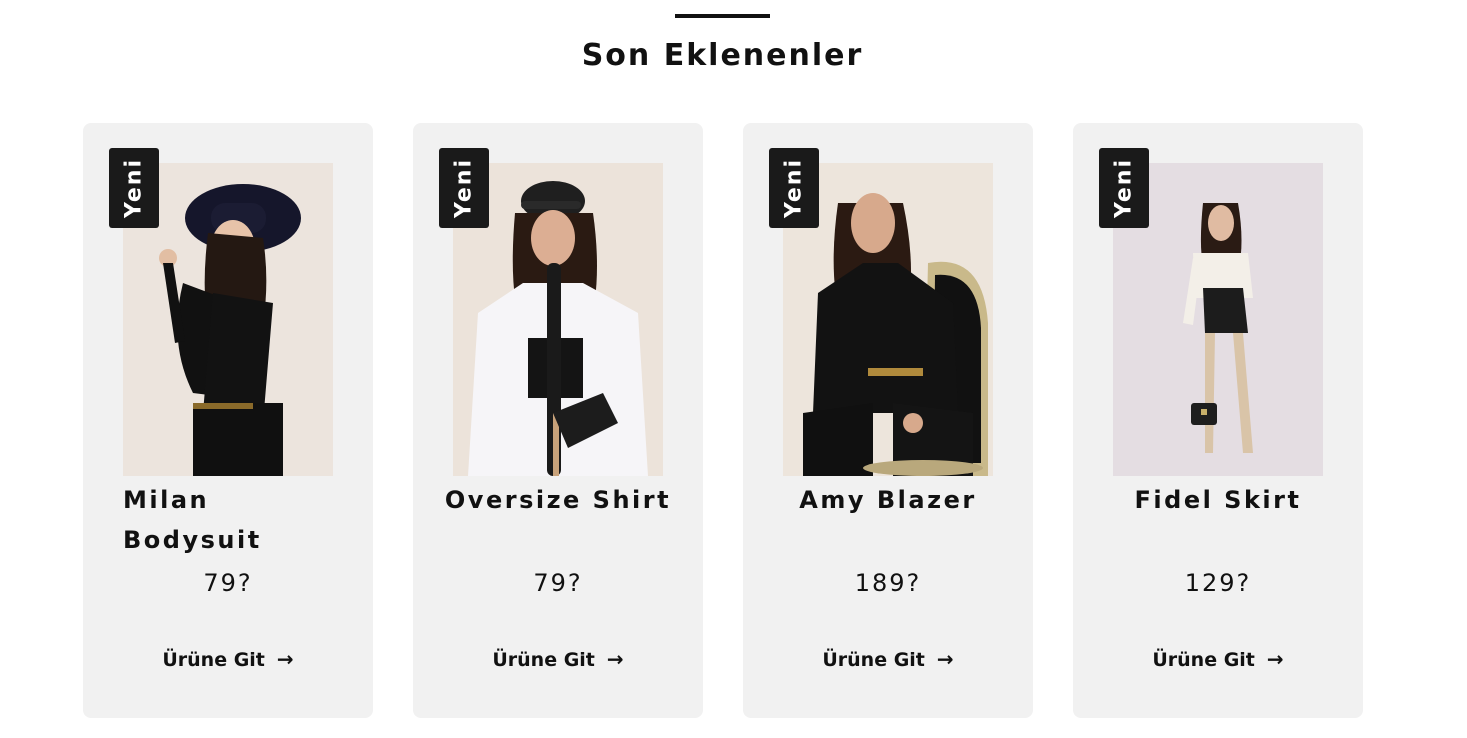 This screenshot has width=1467, height=738. What do you see at coordinates (888, 583) in the screenshot?
I see `product-price: 189?` at bounding box center [888, 583].